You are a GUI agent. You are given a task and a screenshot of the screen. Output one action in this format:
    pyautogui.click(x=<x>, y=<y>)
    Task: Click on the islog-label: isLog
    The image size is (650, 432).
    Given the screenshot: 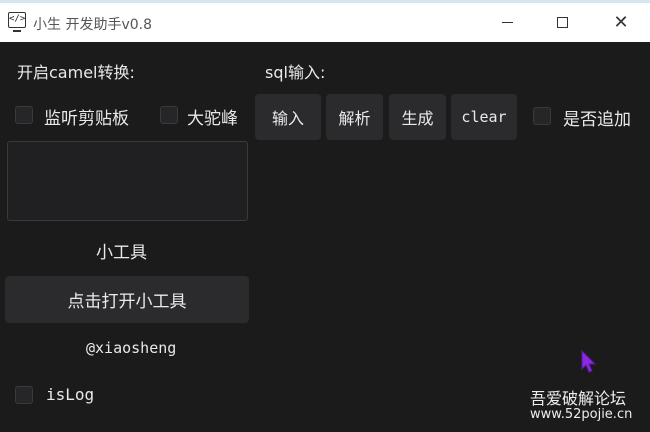 What is the action you would take?
    pyautogui.click(x=70, y=394)
    